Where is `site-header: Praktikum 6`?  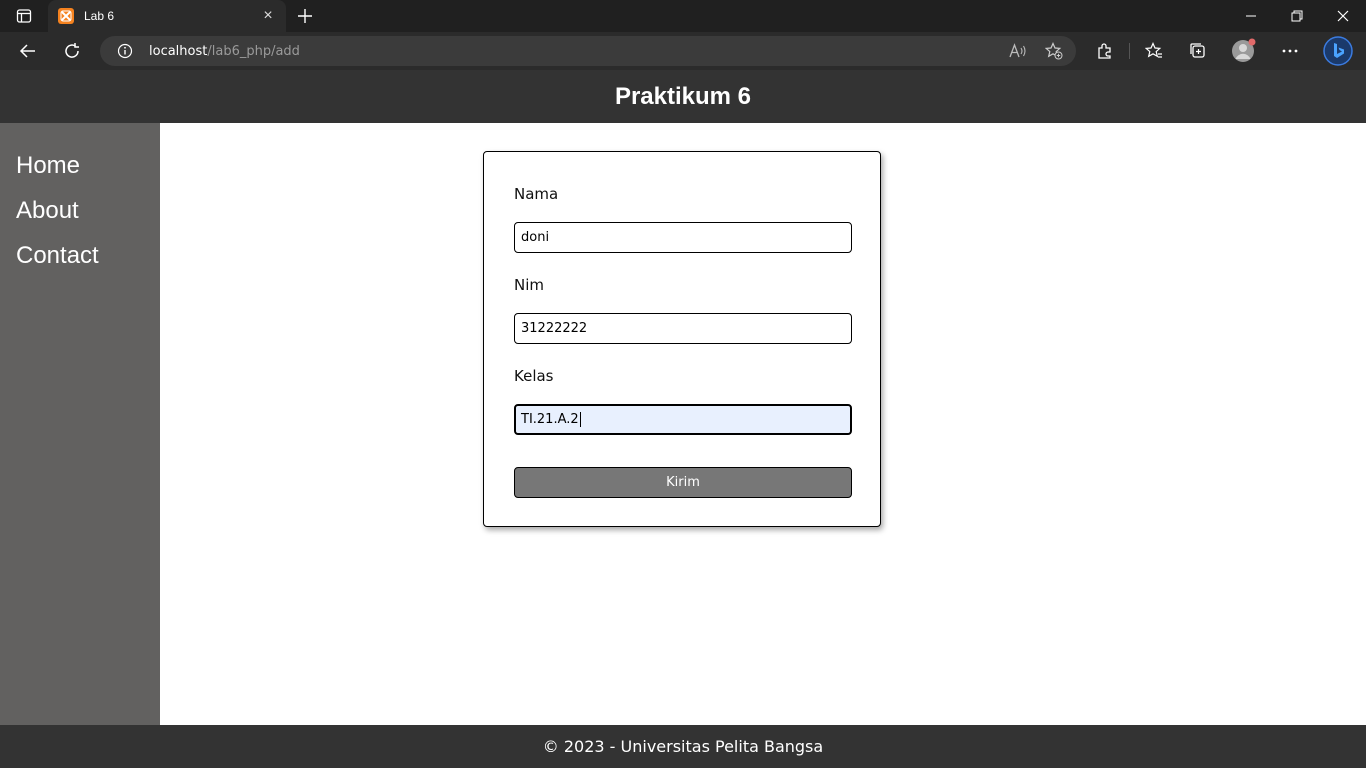
site-header: Praktikum 6 is located at coordinates (683, 96).